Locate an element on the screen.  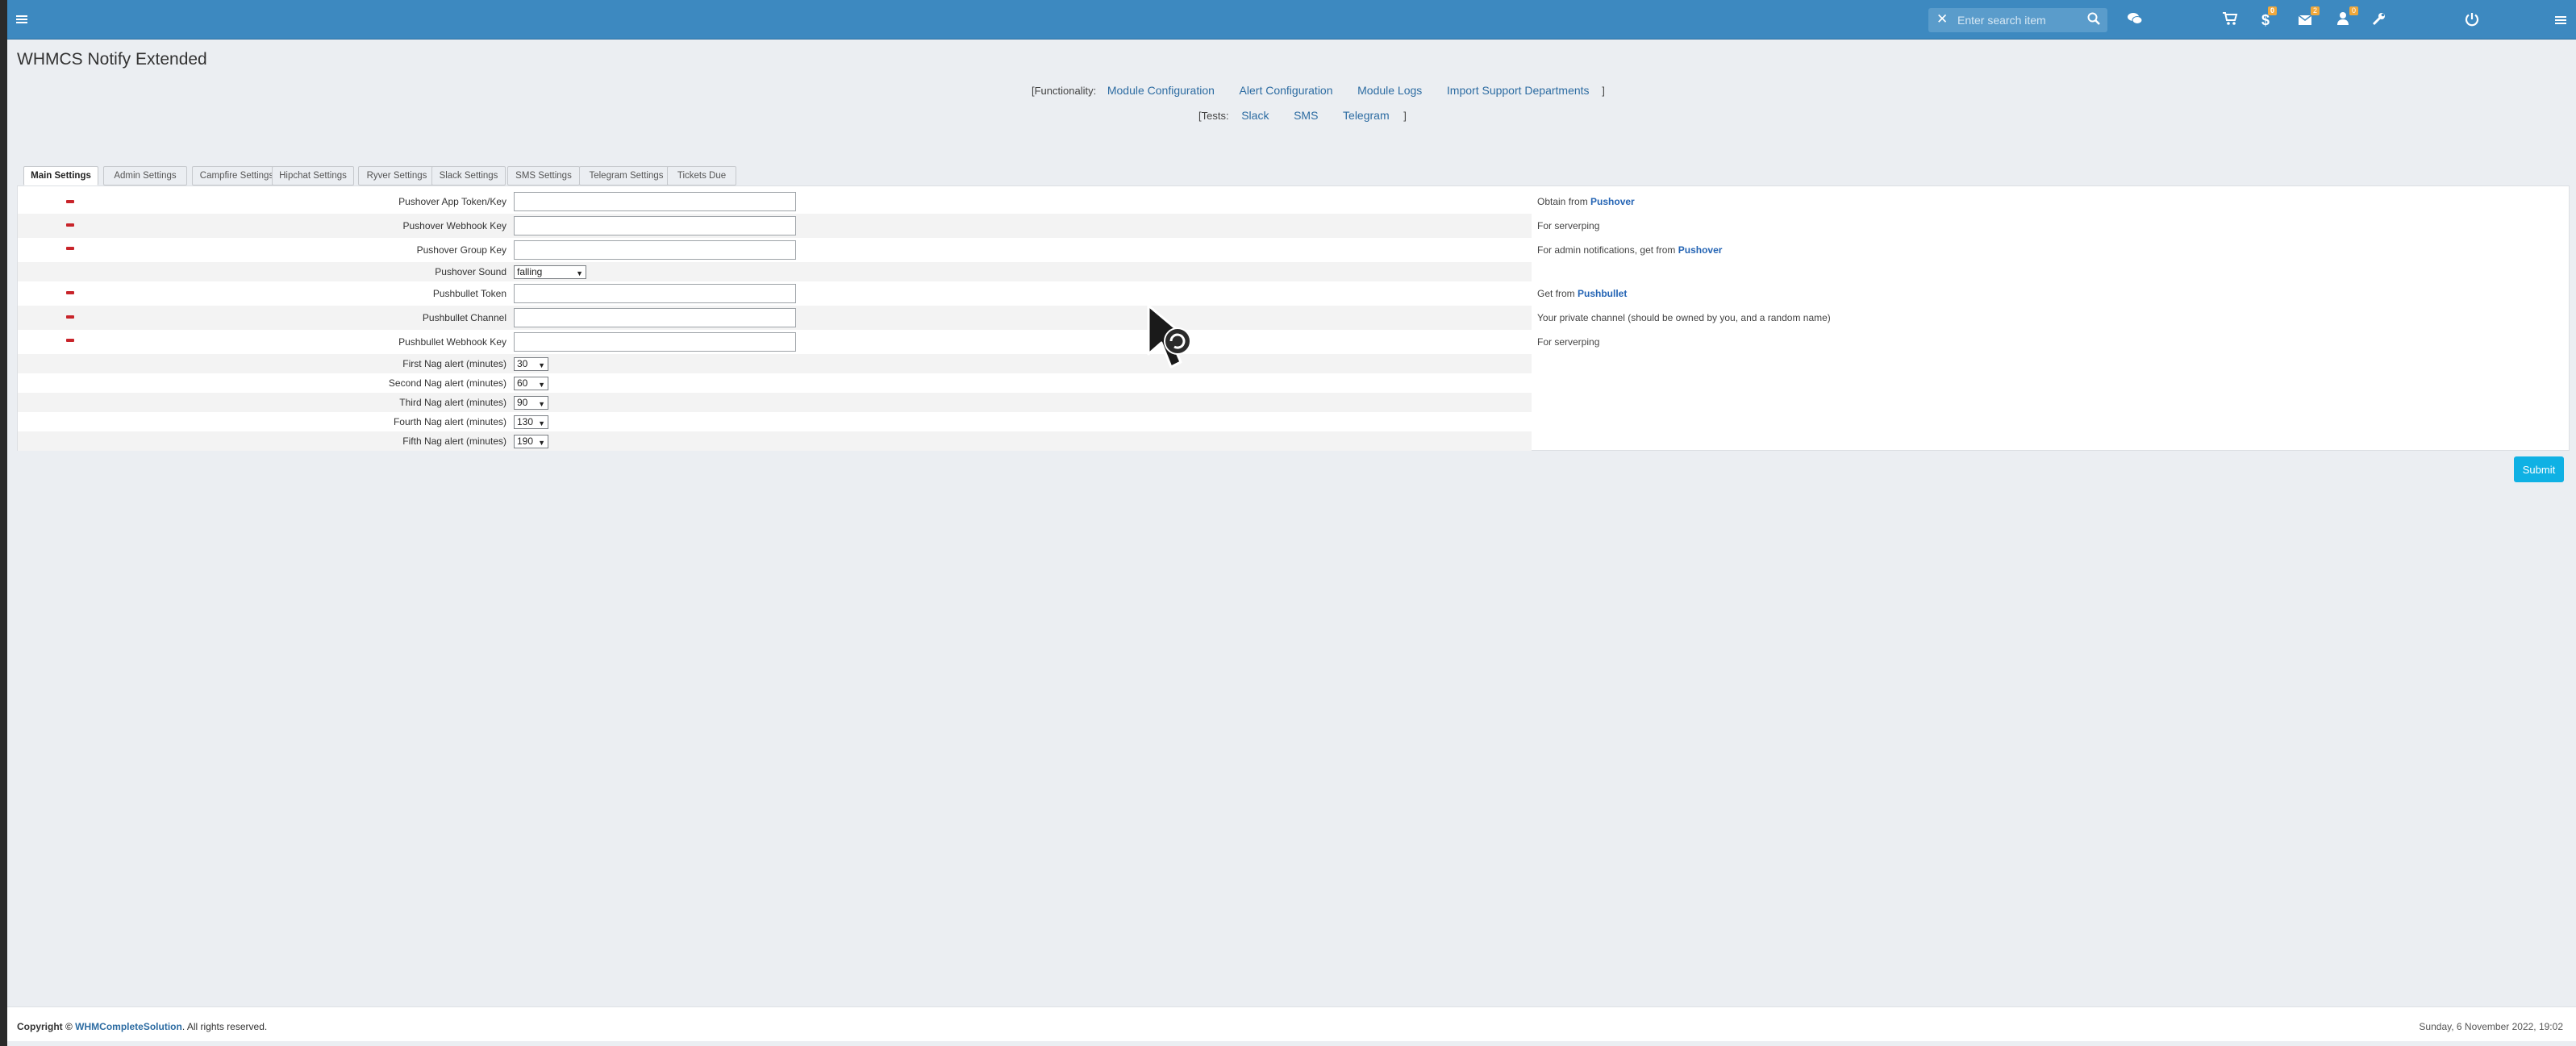
search-icon is located at coordinates (2093, 18).